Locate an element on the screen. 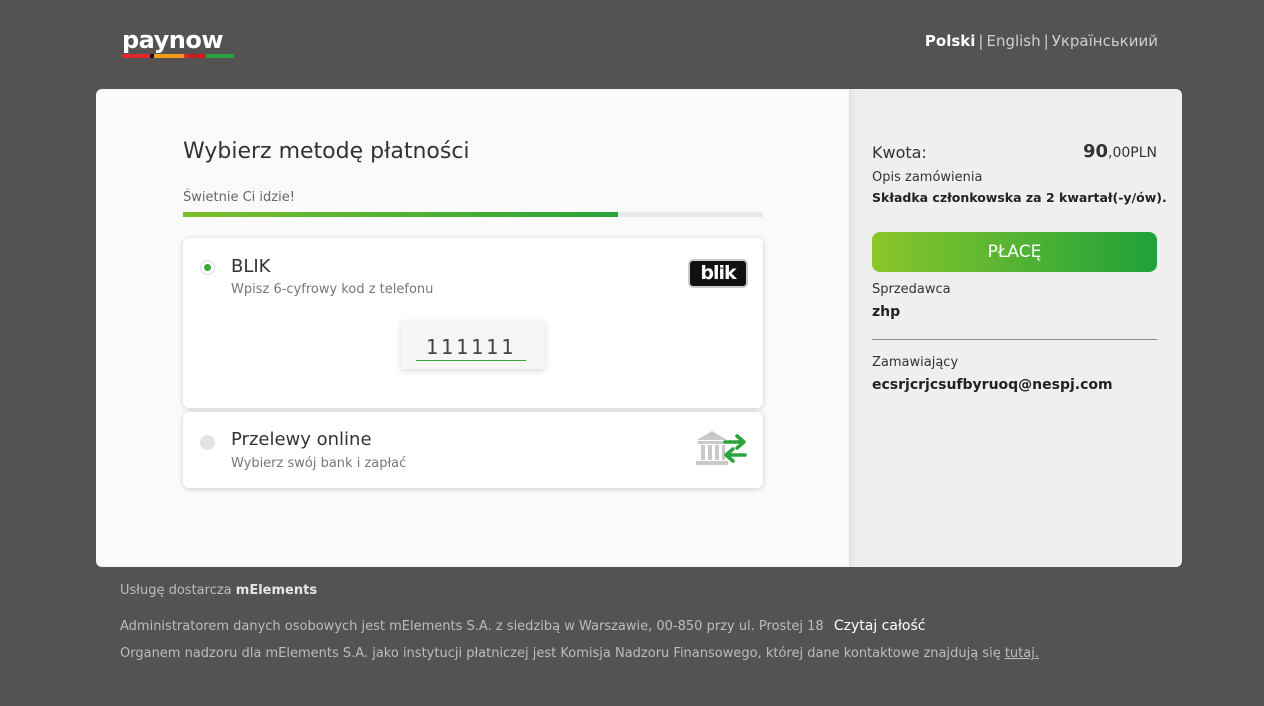 The image size is (1264, 706). blik-logo-text: blik is located at coordinates (718, 273).